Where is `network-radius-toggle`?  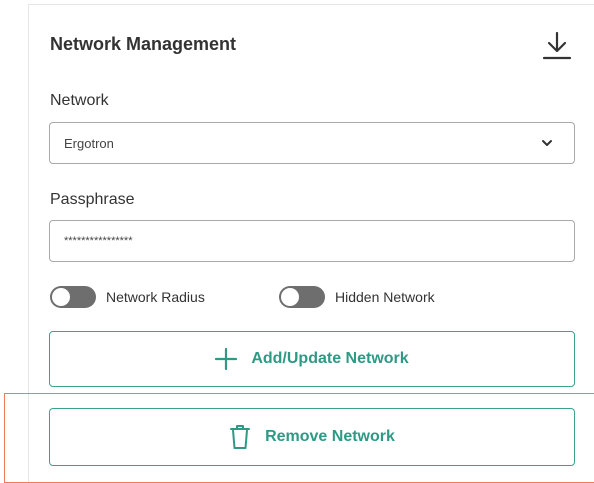
network-radius-toggle is located at coordinates (73, 297).